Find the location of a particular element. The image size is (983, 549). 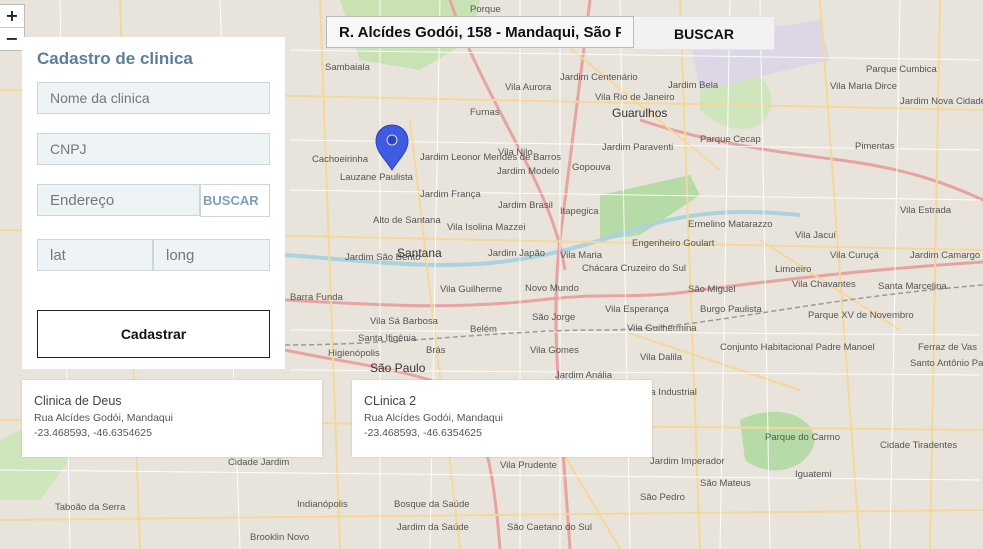

map-label-jardim-japao: Jardim Japão is located at coordinates (516, 253).